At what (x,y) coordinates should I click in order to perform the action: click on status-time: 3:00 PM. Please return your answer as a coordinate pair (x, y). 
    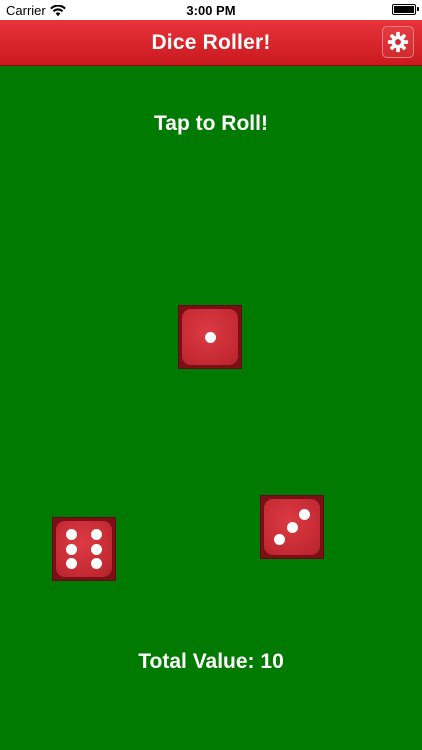
    Looking at the image, I should click on (211, 10).